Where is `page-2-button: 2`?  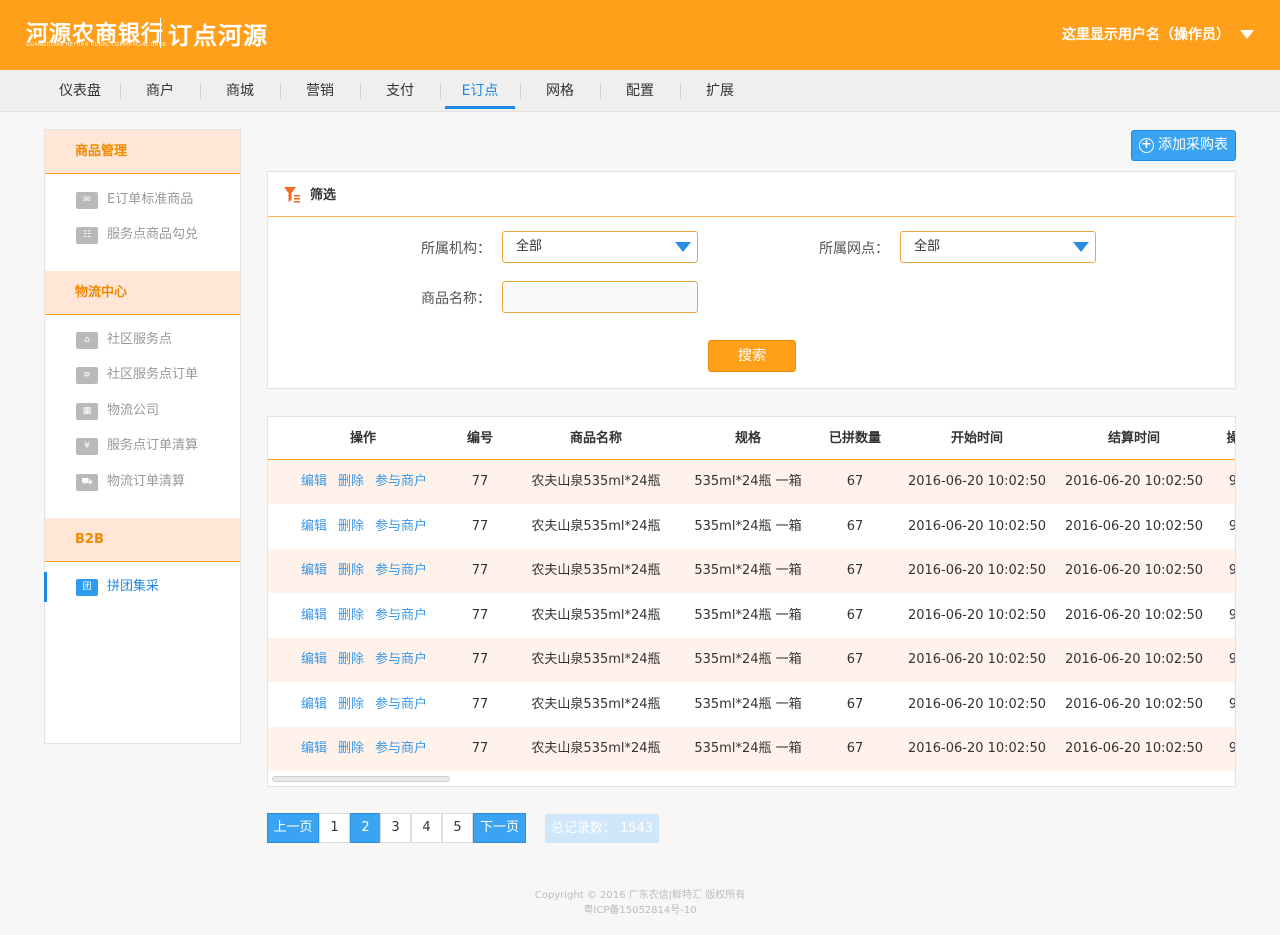 page-2-button: 2 is located at coordinates (365, 828).